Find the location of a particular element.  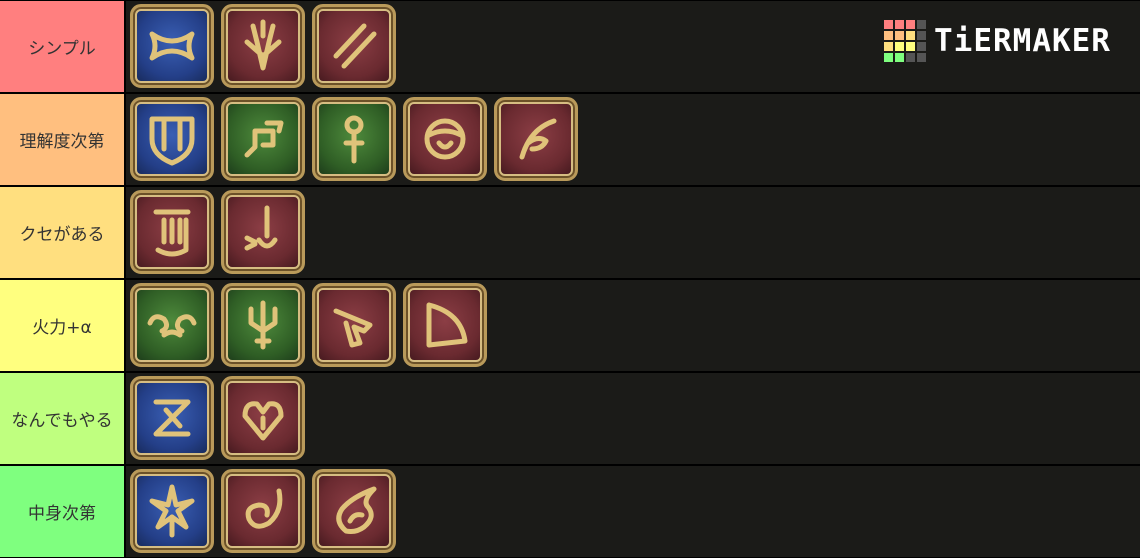

tiermaker-logo: TiERMAKER is located at coordinates (997, 41).